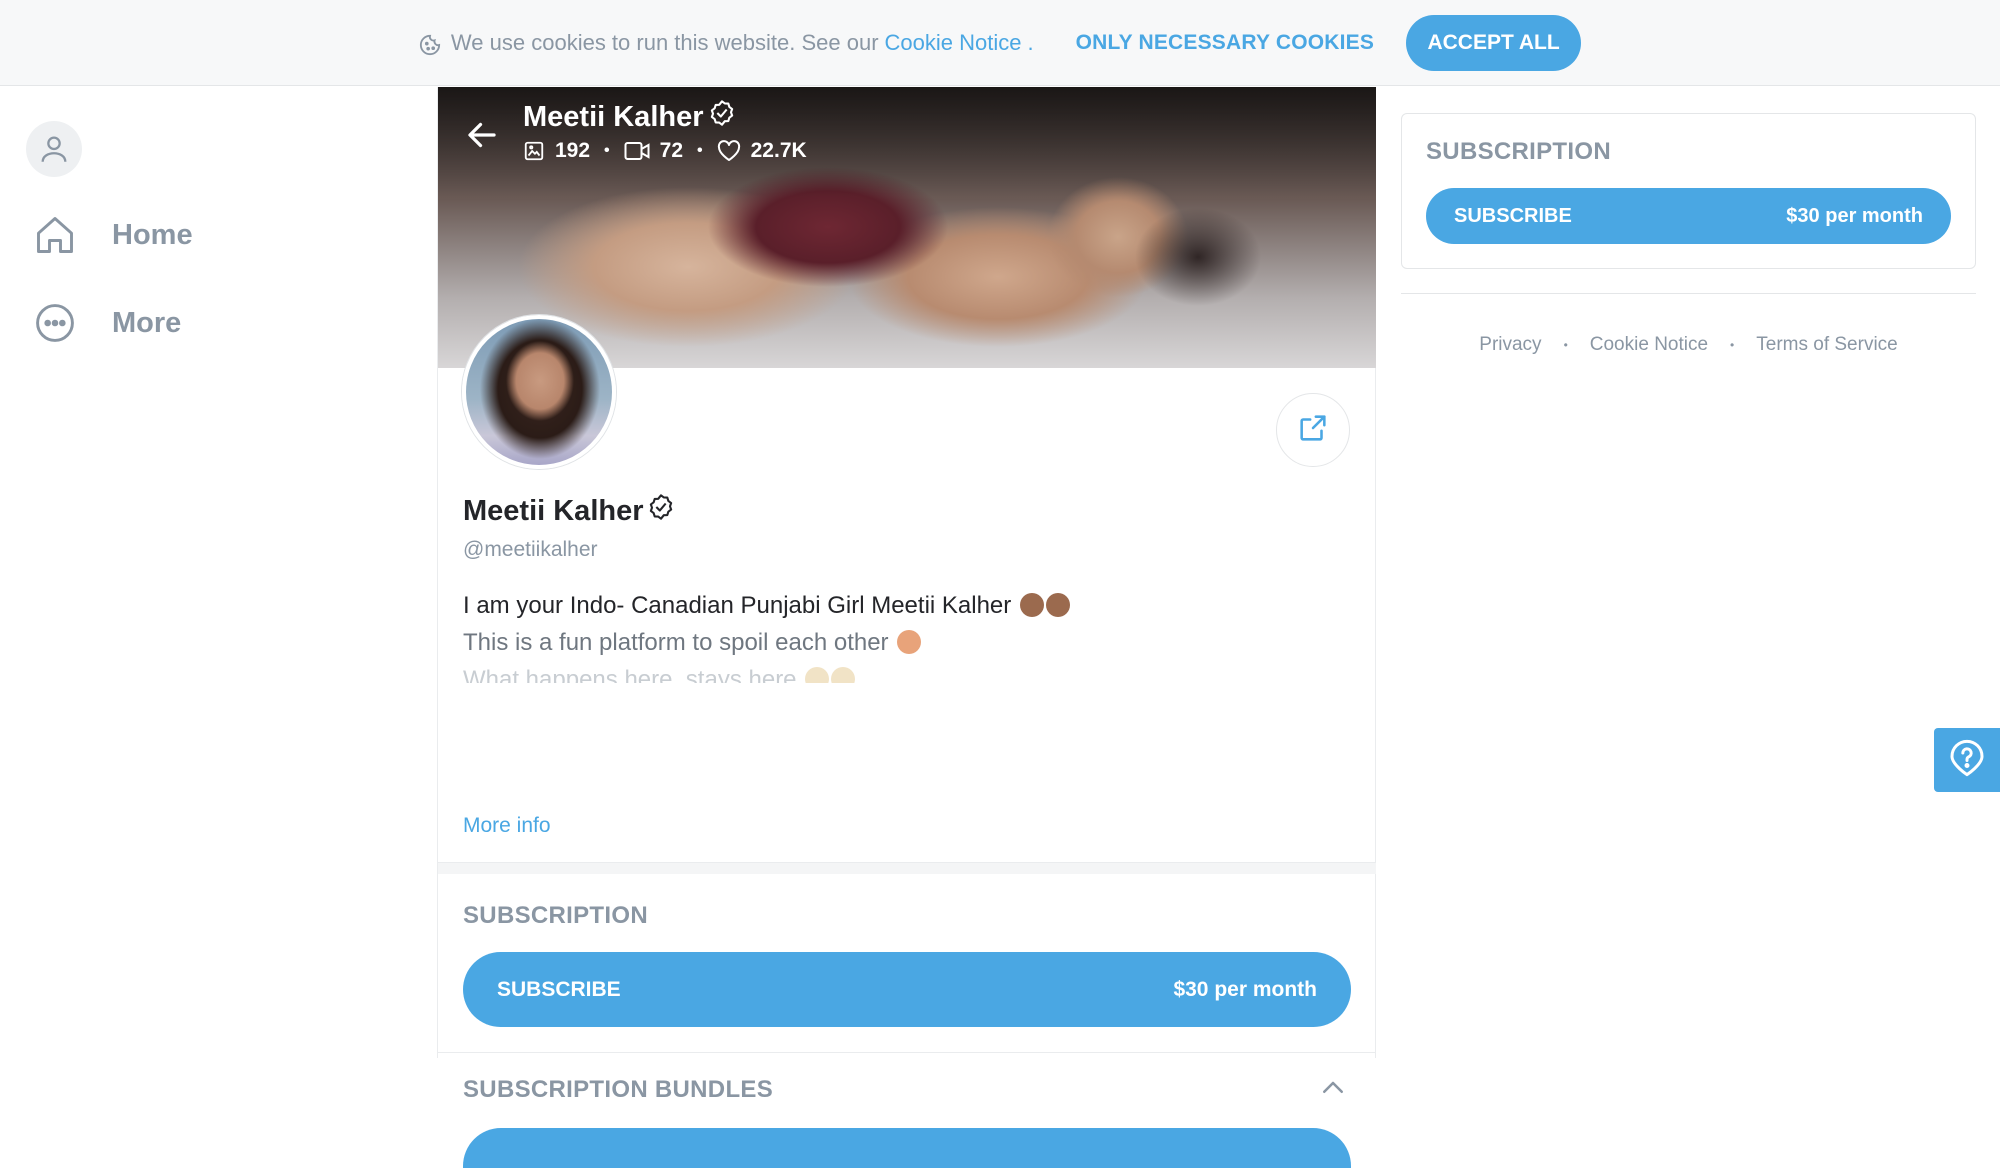 This screenshot has width=2000, height=1168. What do you see at coordinates (484, 137) in the screenshot?
I see `back-arrow-icon` at bounding box center [484, 137].